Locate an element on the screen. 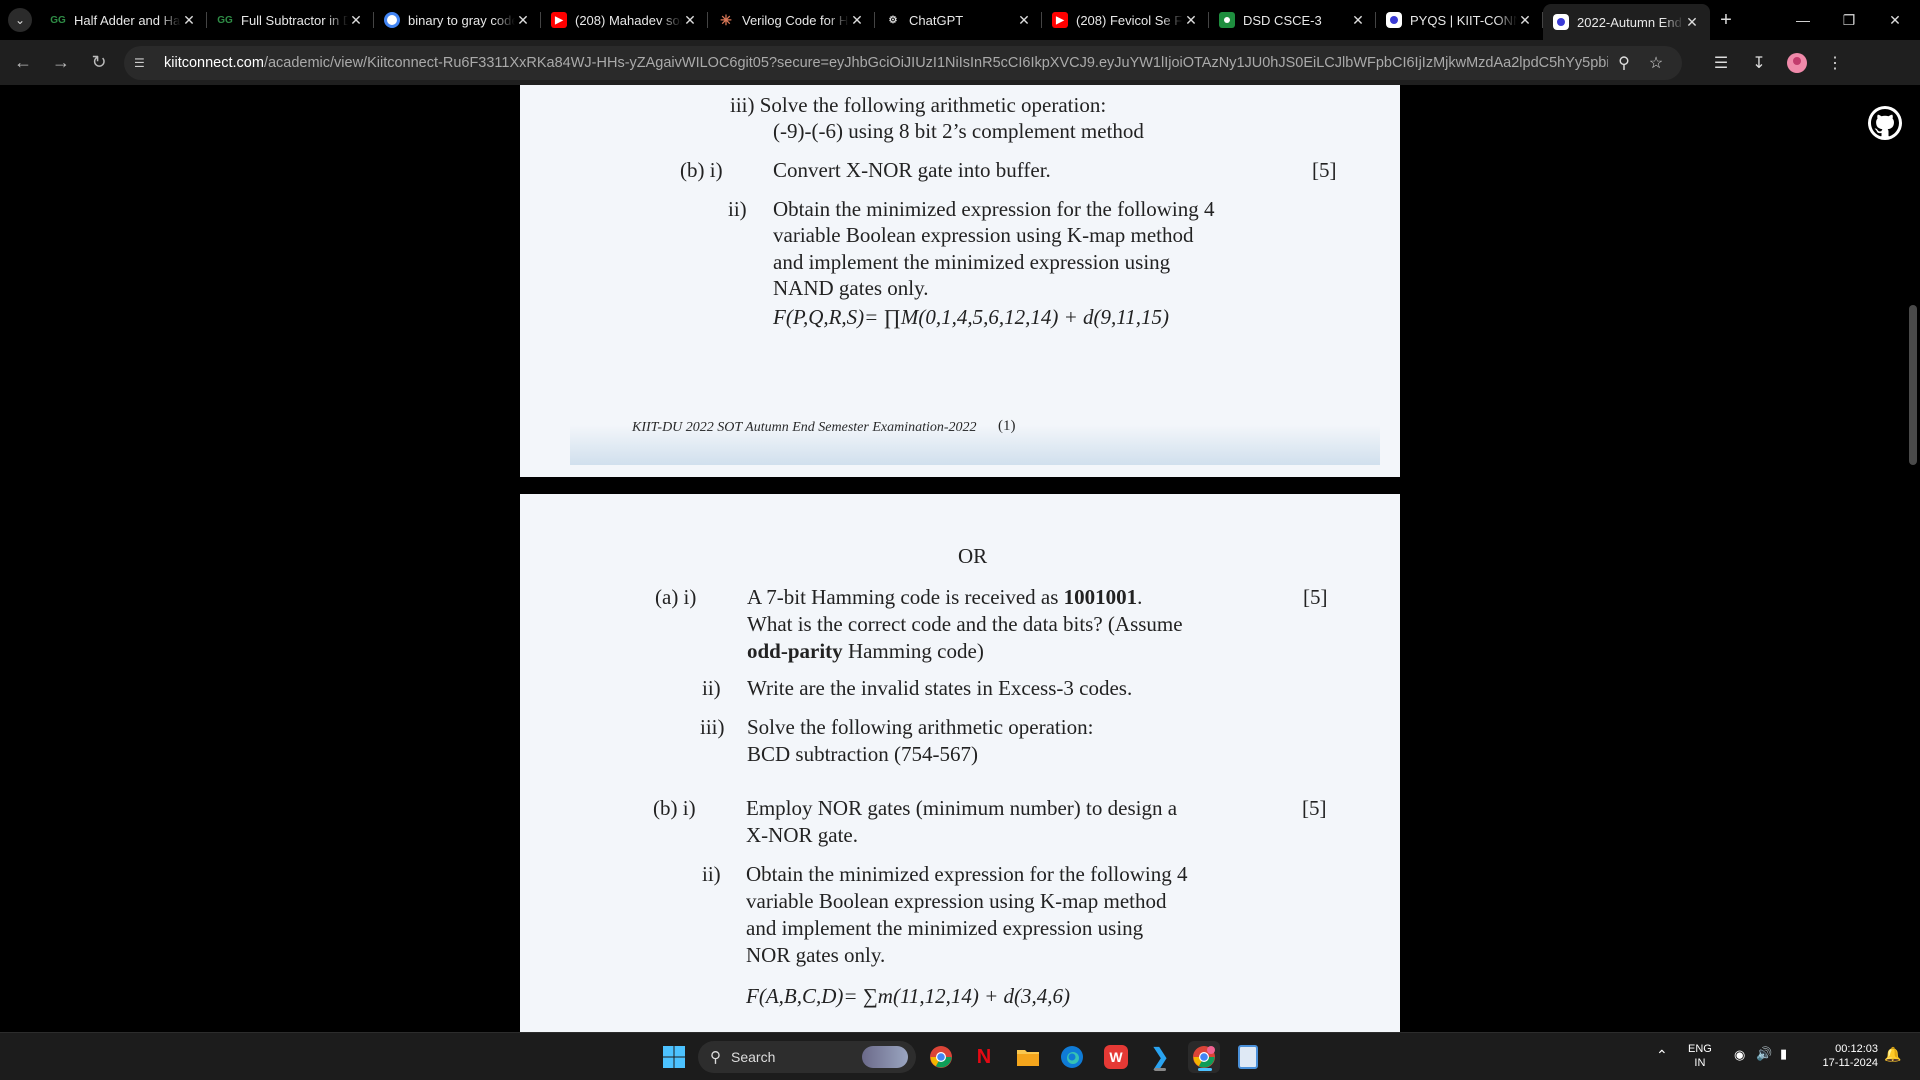 This screenshot has height=1080, width=1920. wps-office-icon: W is located at coordinates (1116, 1057).